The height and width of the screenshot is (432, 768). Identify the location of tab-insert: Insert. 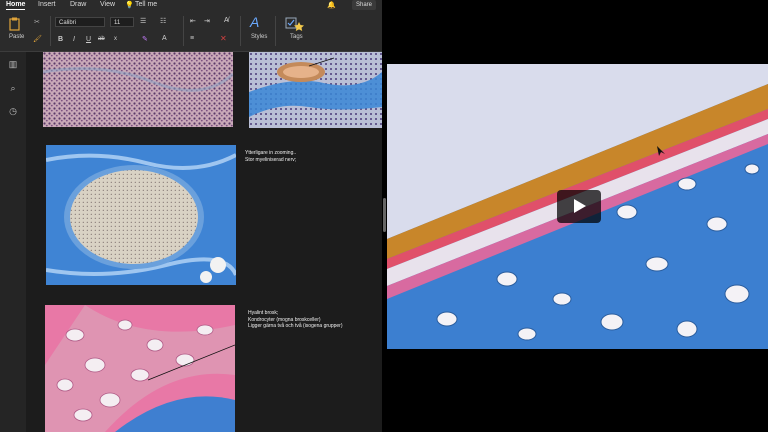
(47, 4).